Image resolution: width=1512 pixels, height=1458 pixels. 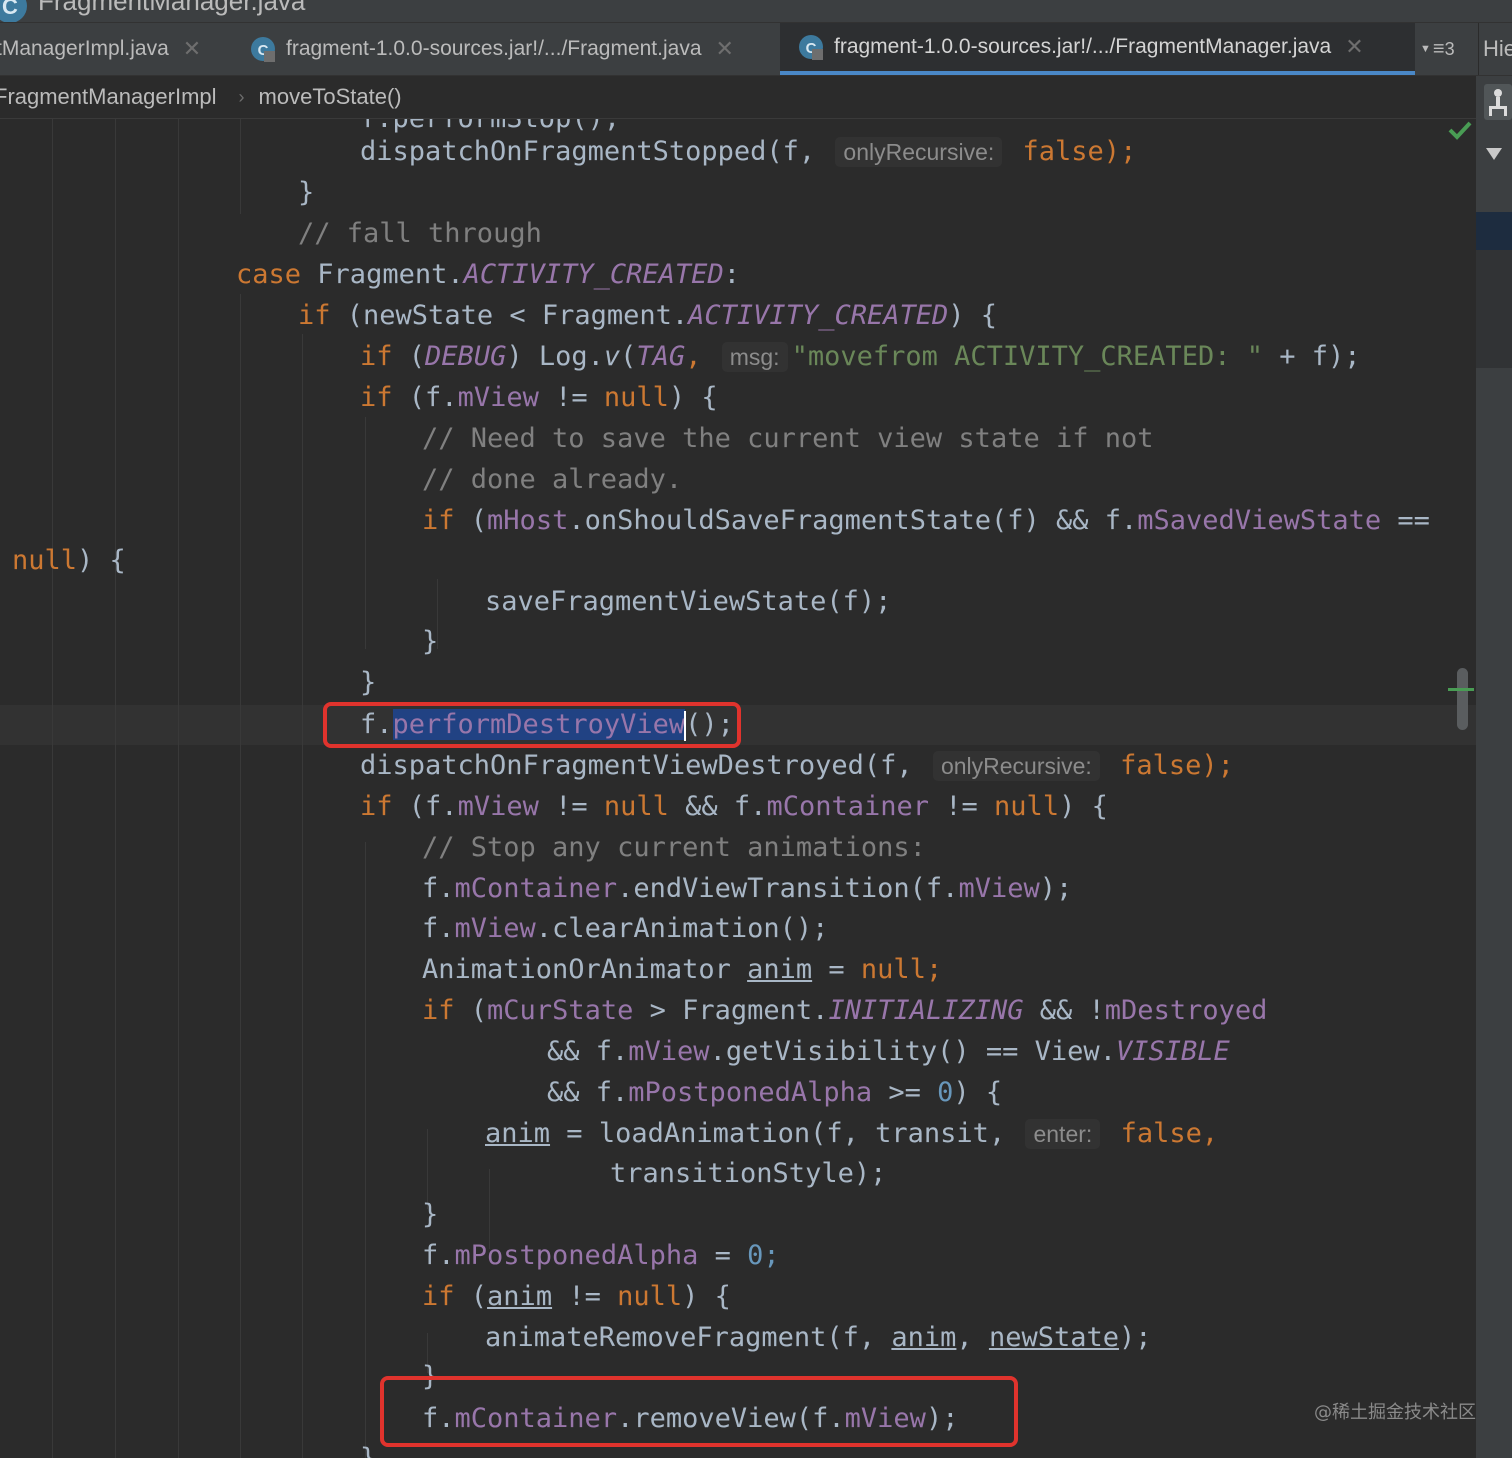 I want to click on code-line: // Stop any current animations:, so click(x=674, y=847).